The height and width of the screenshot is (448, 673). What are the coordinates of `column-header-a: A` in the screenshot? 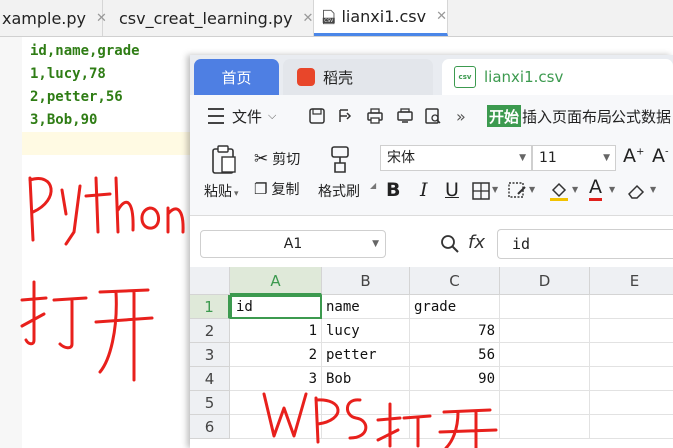 It's located at (276, 281).